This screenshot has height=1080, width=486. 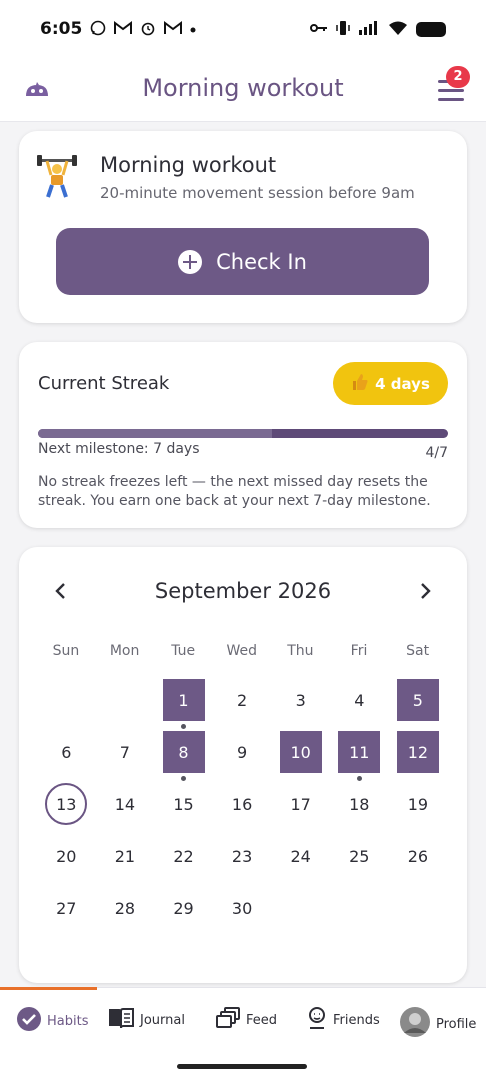 I want to click on vibrate-icon, so click(x=343, y=29).